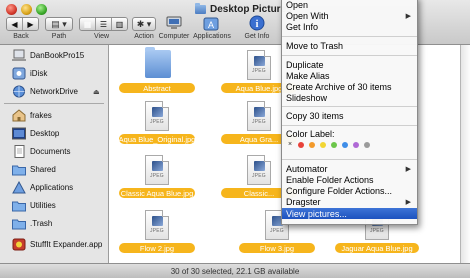 This screenshot has width=470, height=278. I want to click on vertical-scrollbar, so click(465, 154).